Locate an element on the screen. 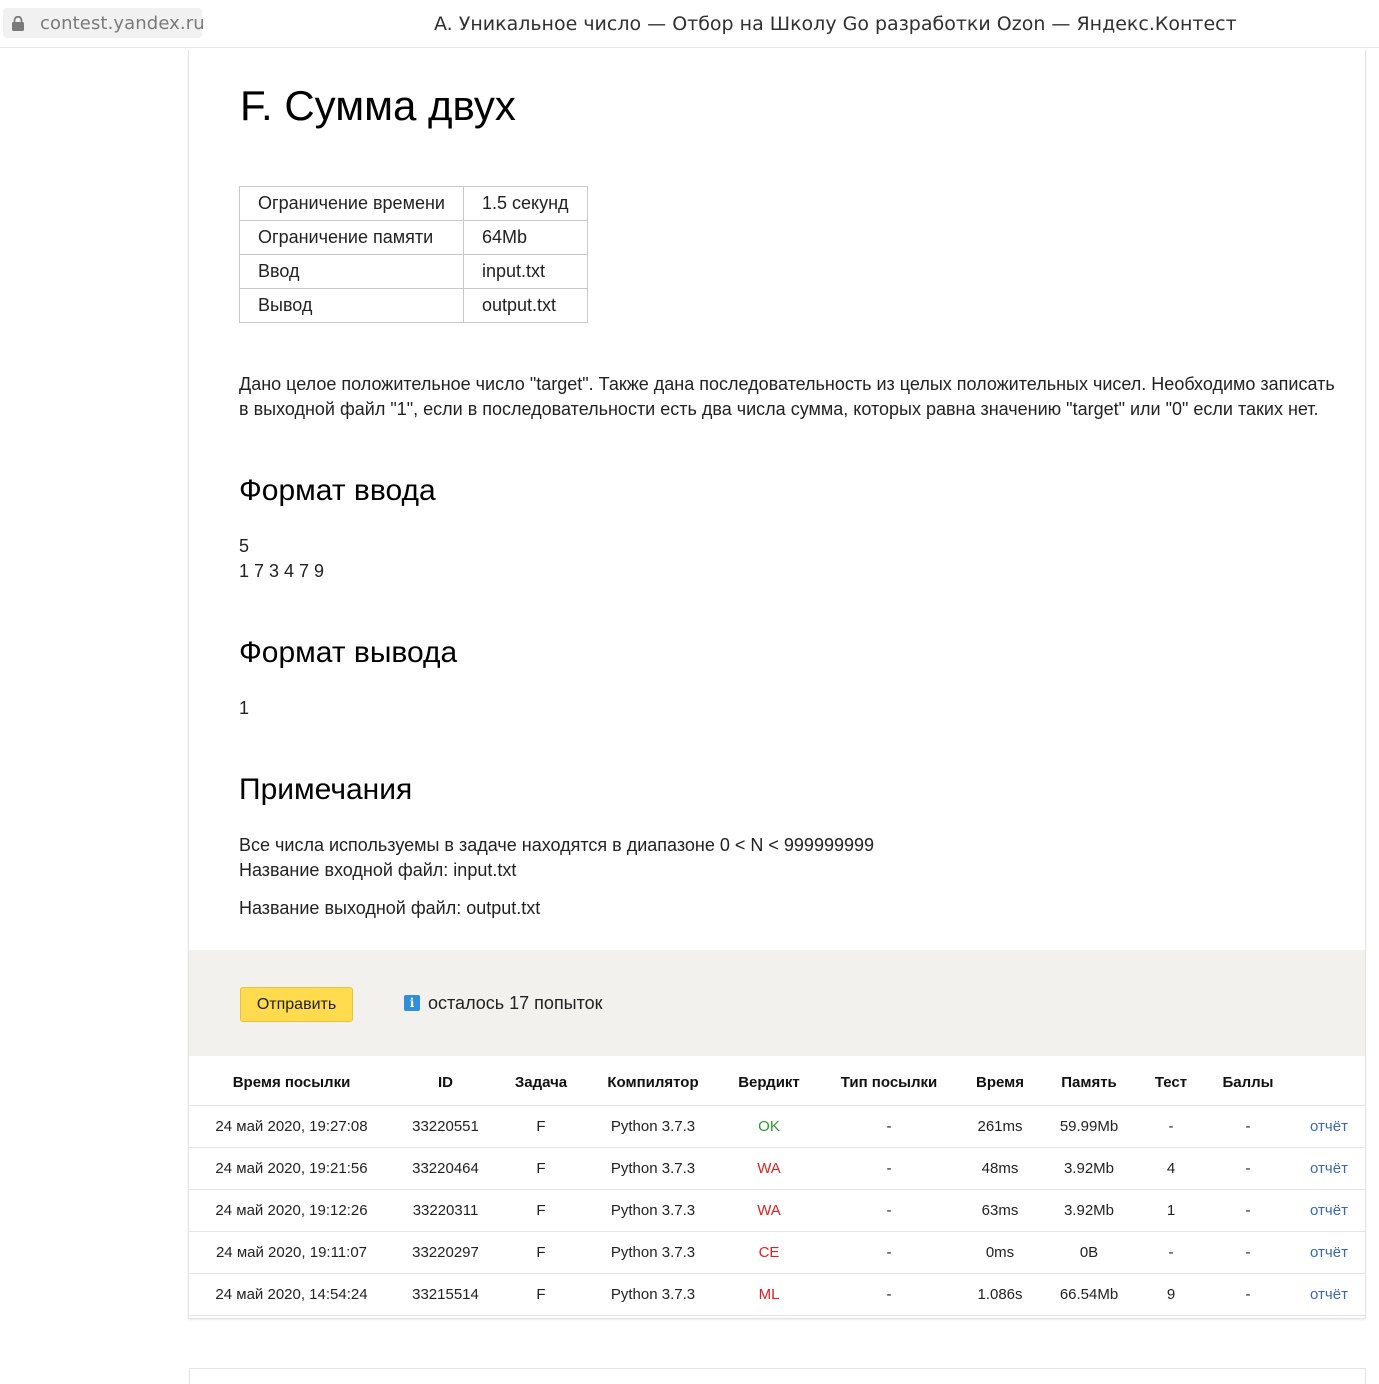 The width and height of the screenshot is (1379, 1384). limit-key: Ограничение времени is located at coordinates (351, 203).